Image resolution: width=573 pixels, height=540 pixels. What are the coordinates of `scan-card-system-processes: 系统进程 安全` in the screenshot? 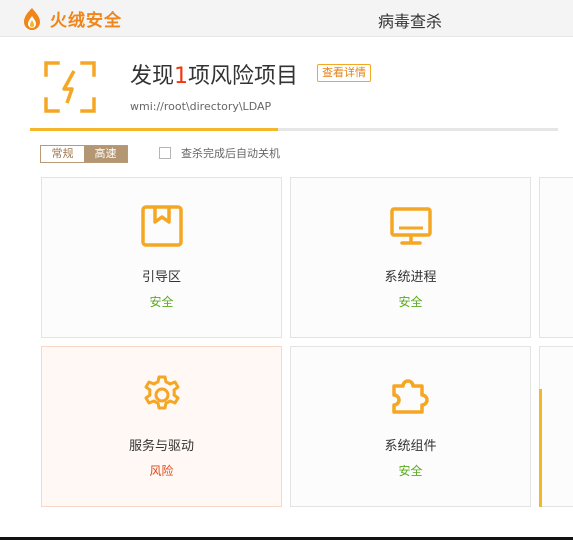 It's located at (410, 257).